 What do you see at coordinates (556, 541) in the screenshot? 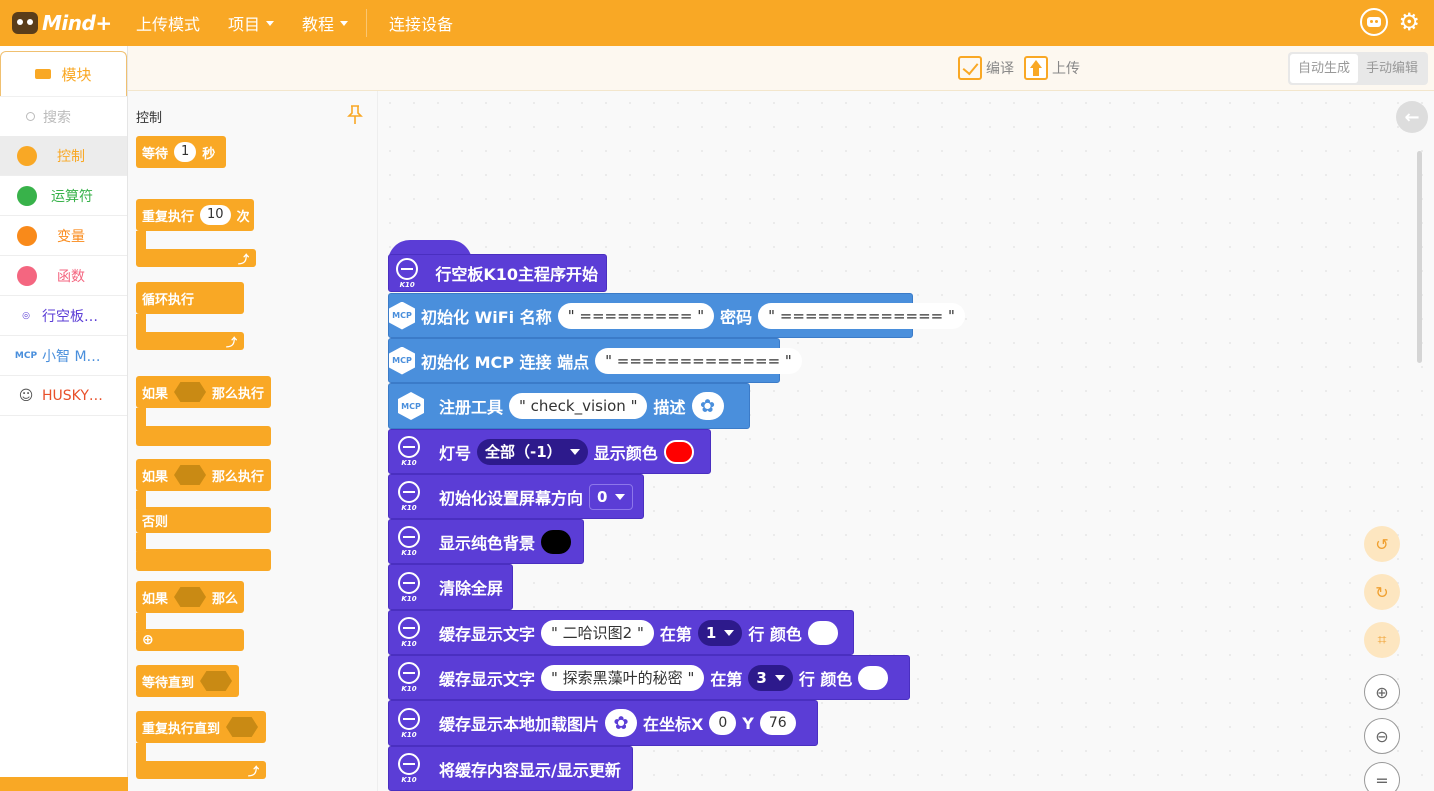
I see `bg-color-swatch` at bounding box center [556, 541].